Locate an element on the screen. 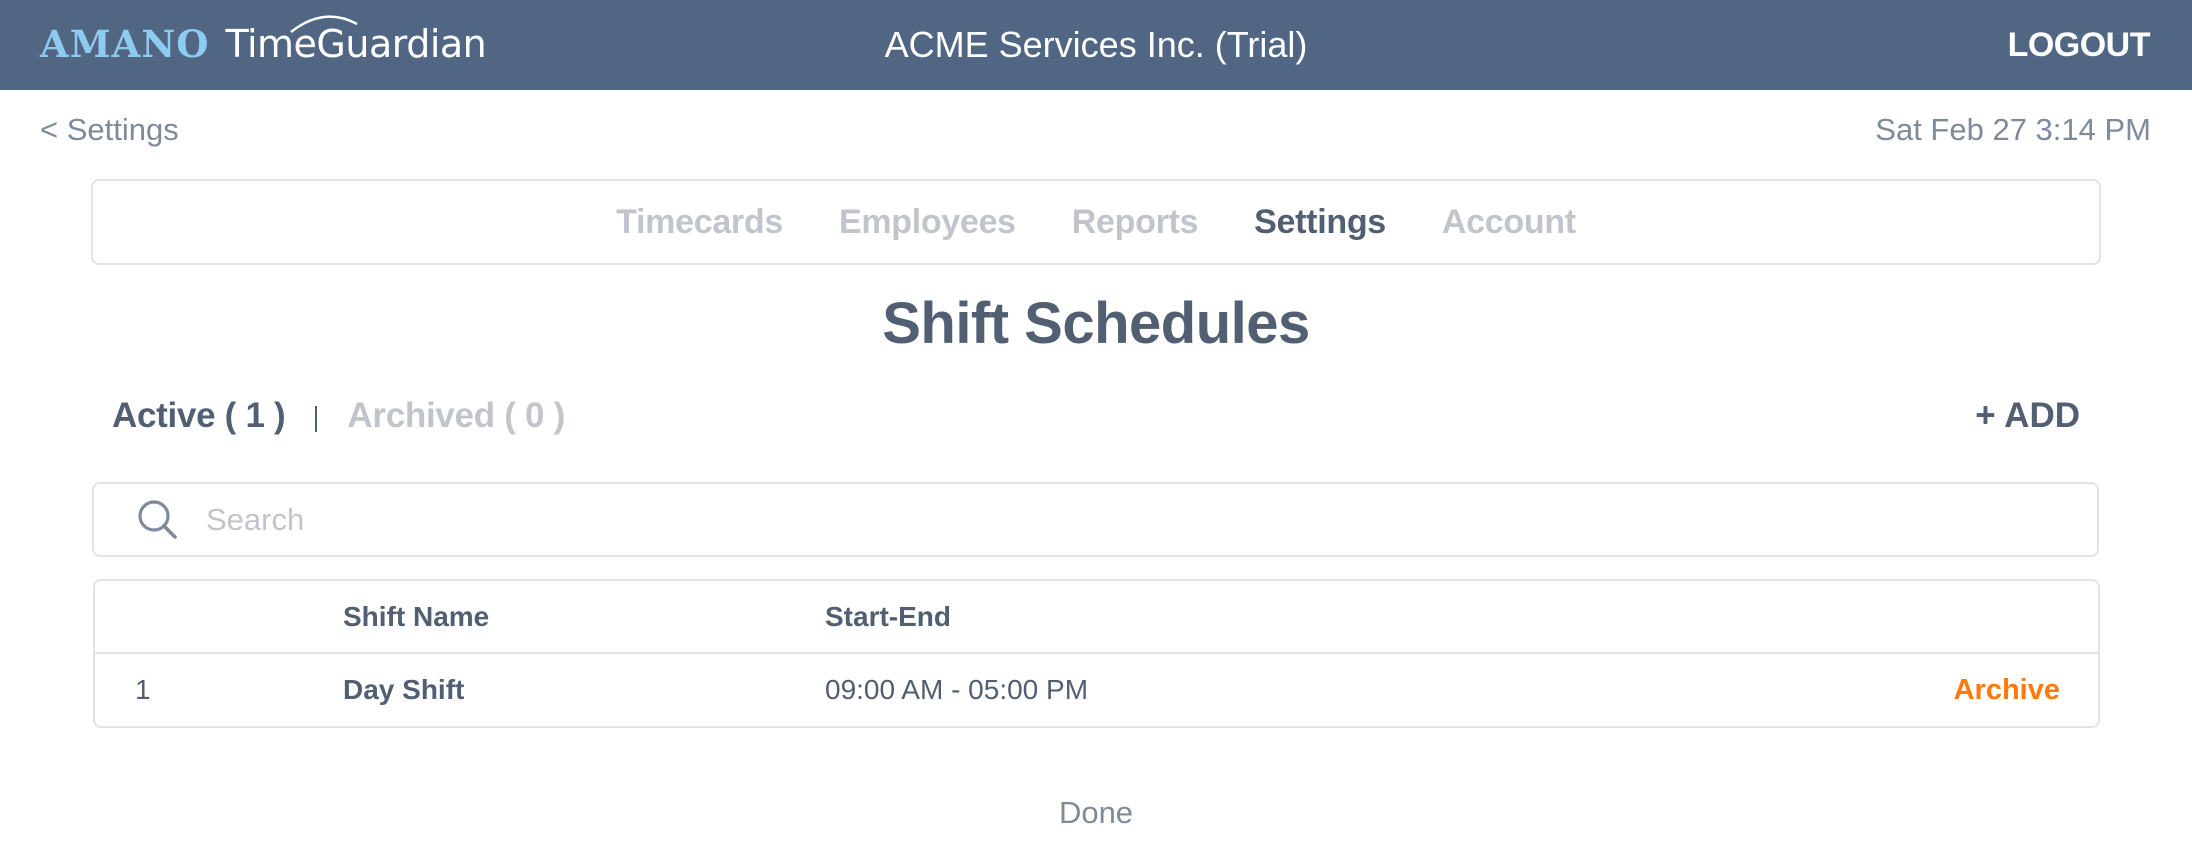  done-button: Done is located at coordinates (1096, 812).